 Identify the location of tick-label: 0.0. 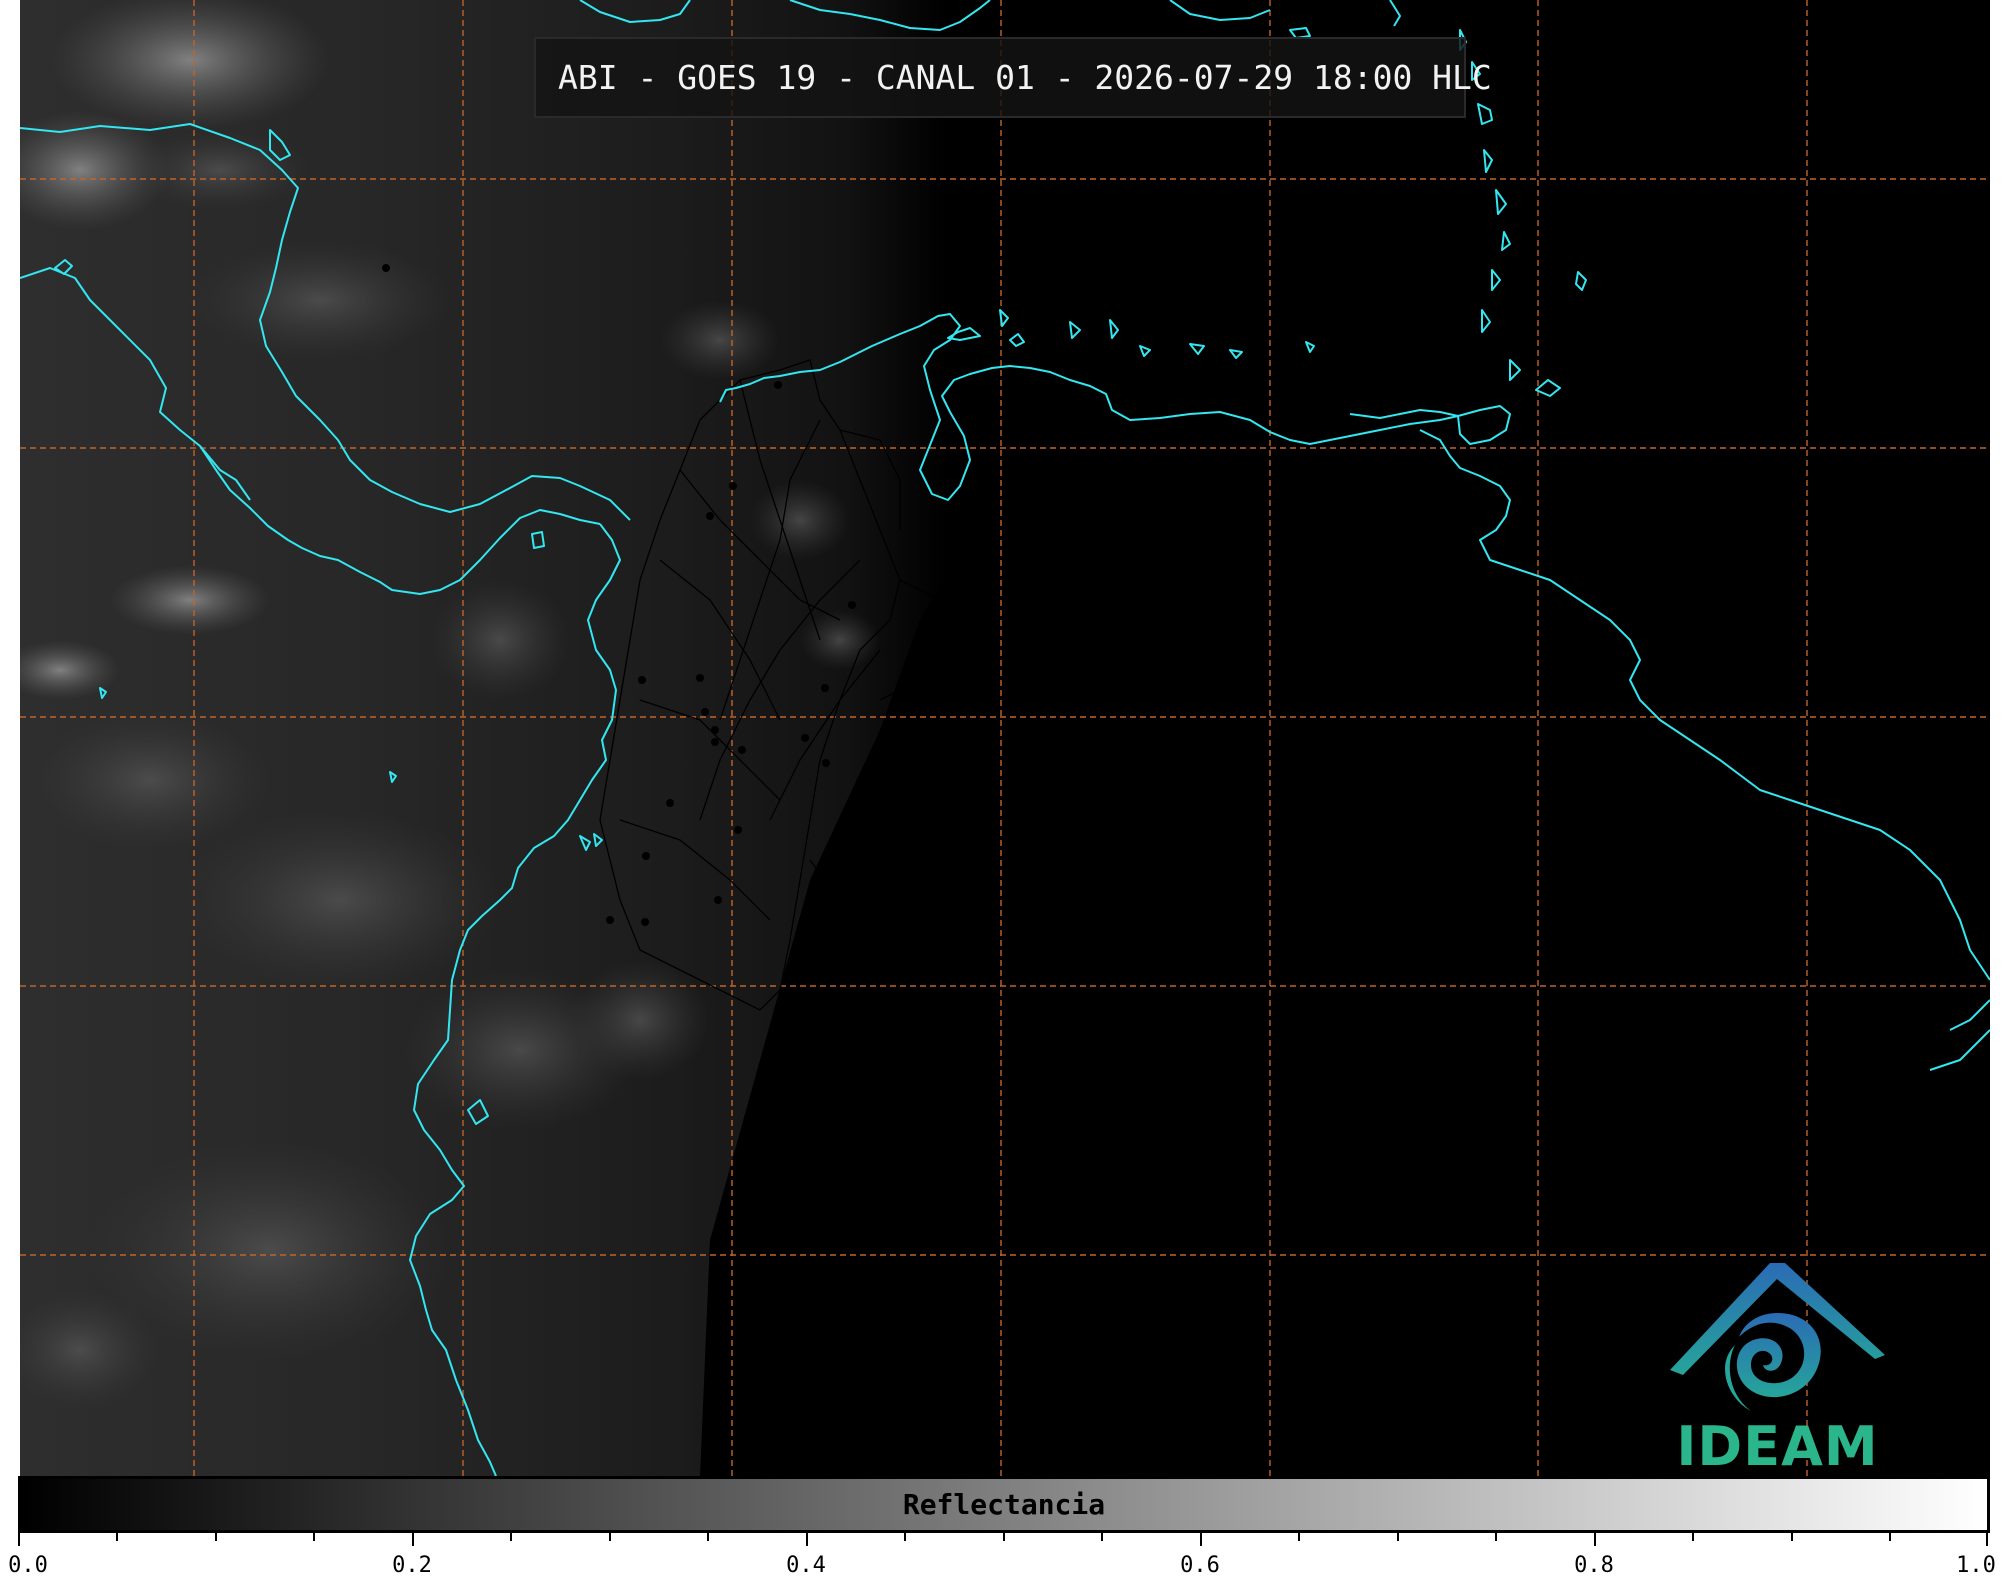
(28, 1565).